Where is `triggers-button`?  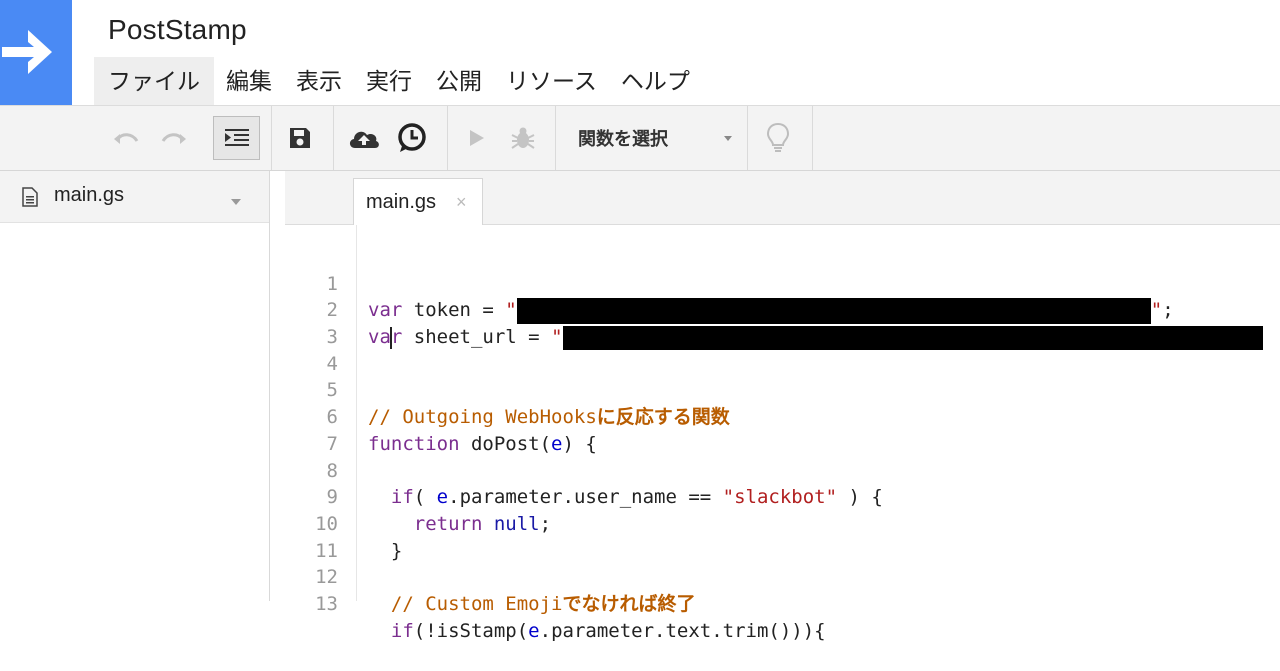
triggers-button is located at coordinates (412, 138).